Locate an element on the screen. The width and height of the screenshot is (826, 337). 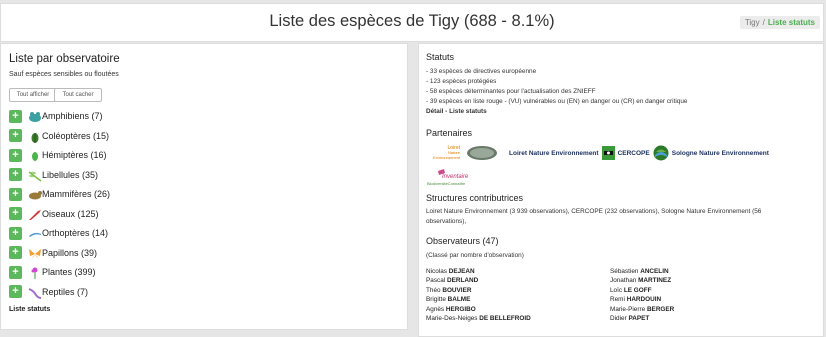
observer-entry: Remi HARDOUIN is located at coordinates (642, 299).